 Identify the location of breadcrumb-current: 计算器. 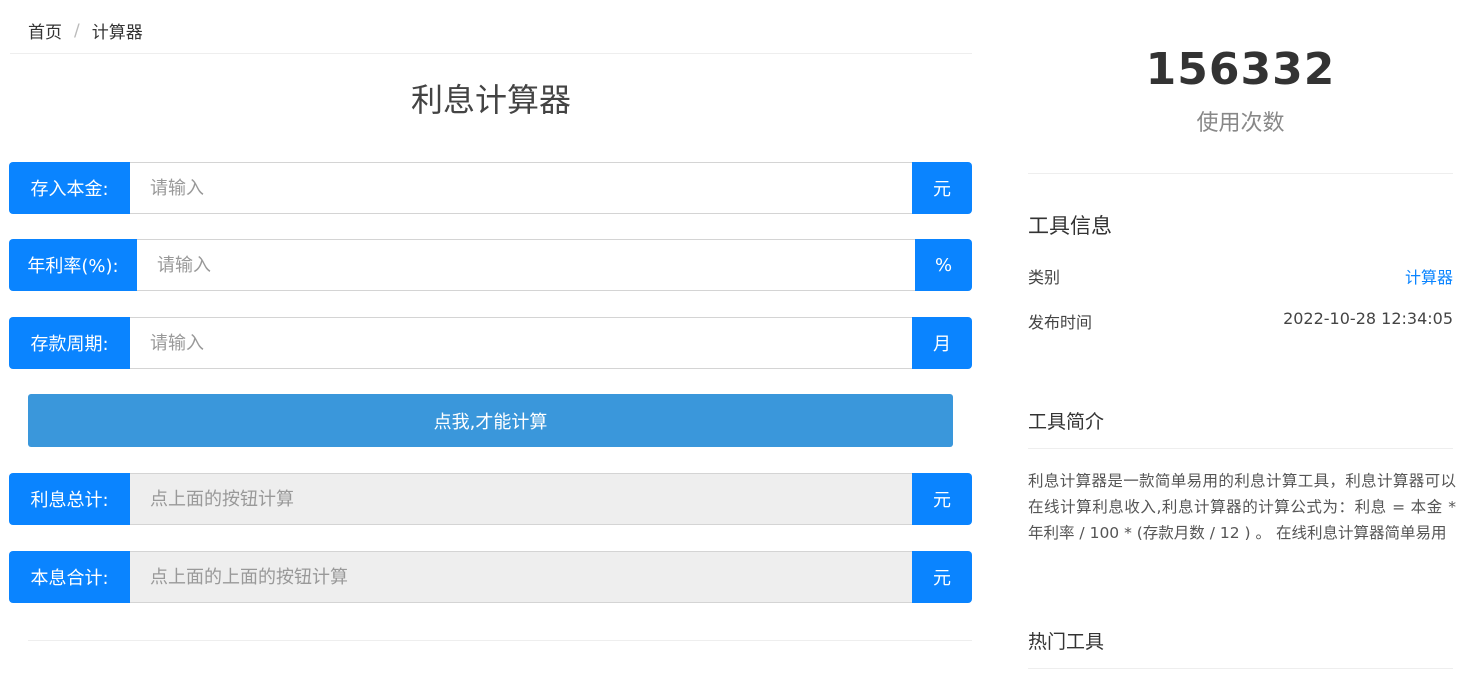
(117, 30).